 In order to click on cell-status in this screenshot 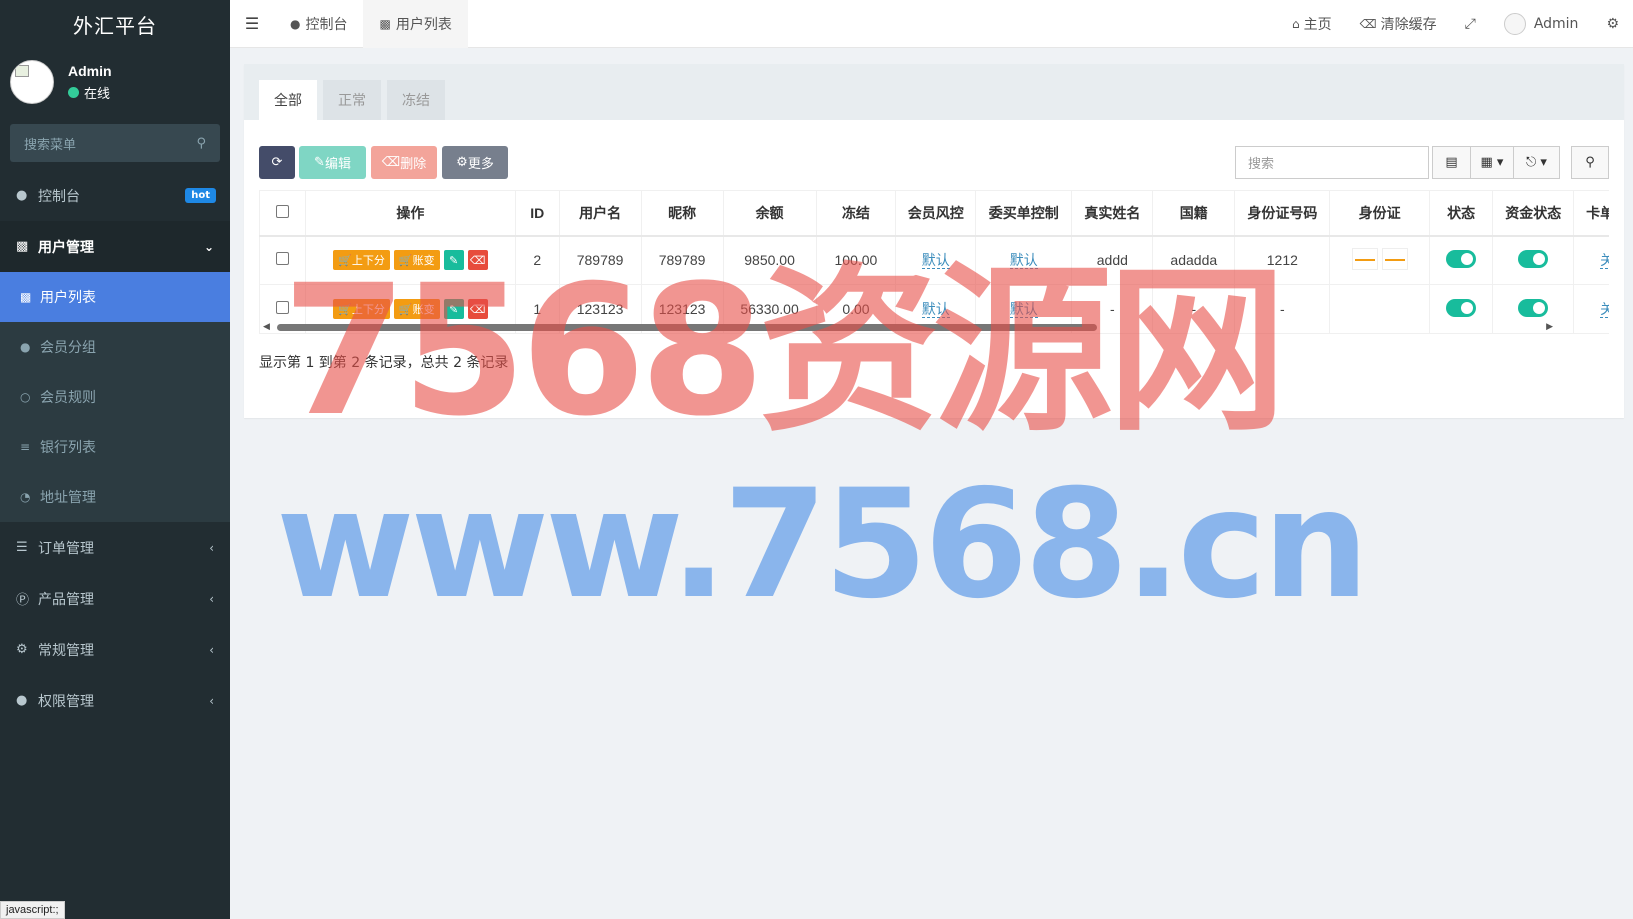, I will do `click(1461, 260)`.